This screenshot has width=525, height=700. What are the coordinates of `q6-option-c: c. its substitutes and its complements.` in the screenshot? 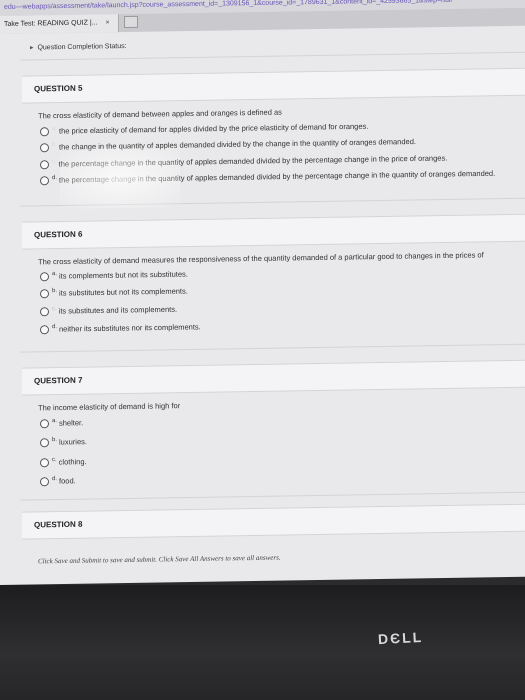 It's located at (109, 310).